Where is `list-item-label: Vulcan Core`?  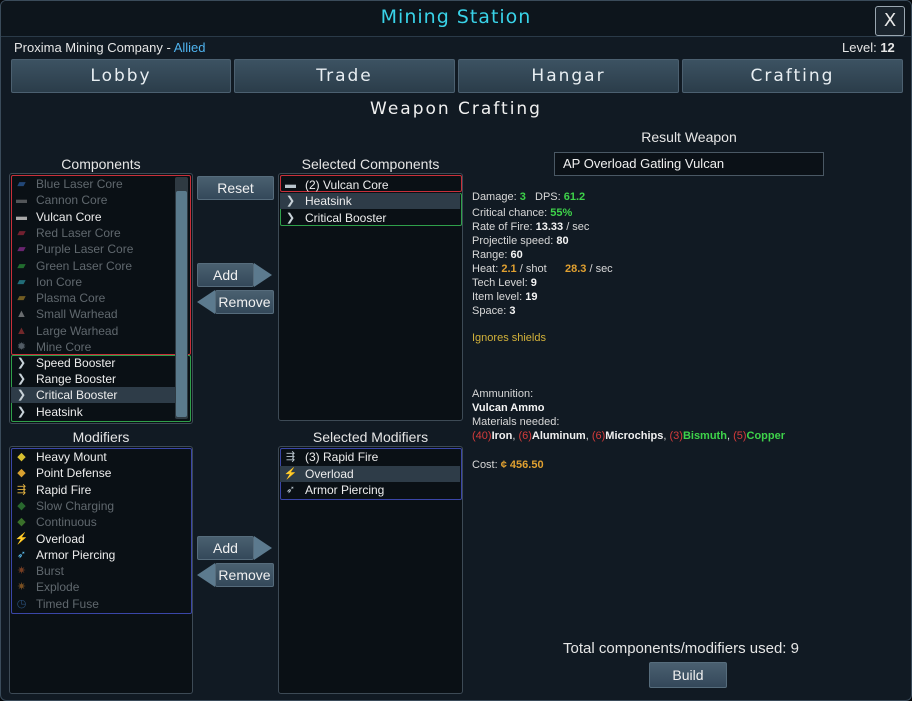
list-item-label: Vulcan Core is located at coordinates (69, 216).